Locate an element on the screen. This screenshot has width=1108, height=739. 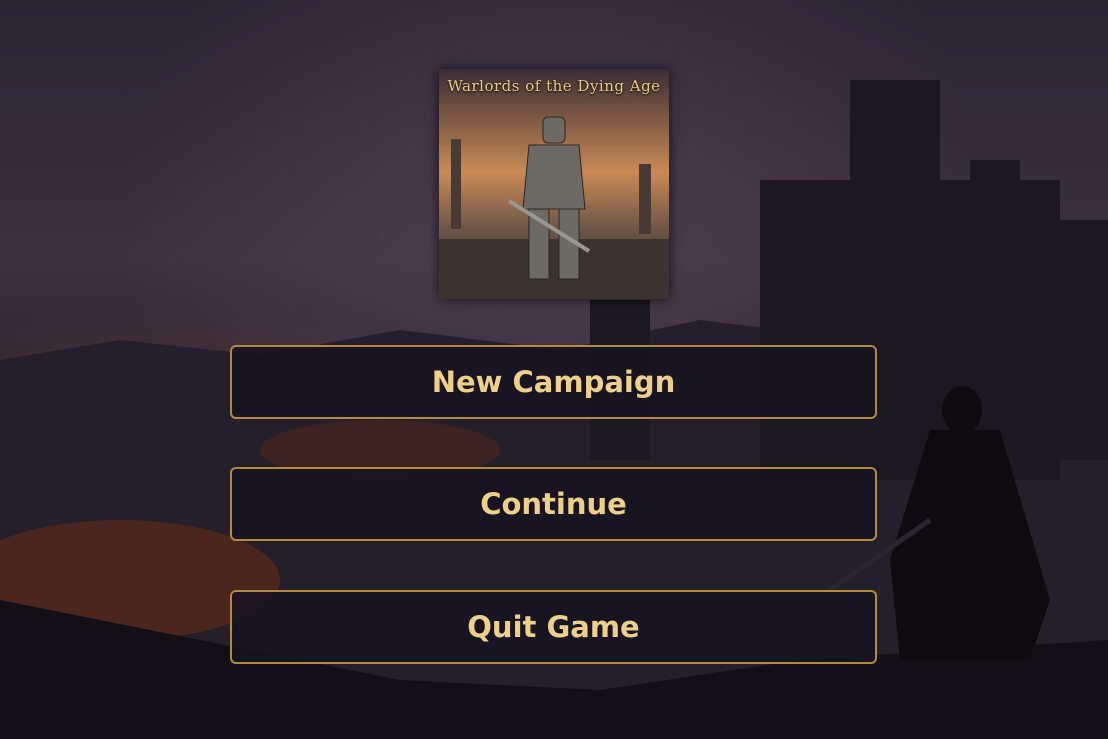
logo-title: Warlords of the Dying Age is located at coordinates (554, 86).